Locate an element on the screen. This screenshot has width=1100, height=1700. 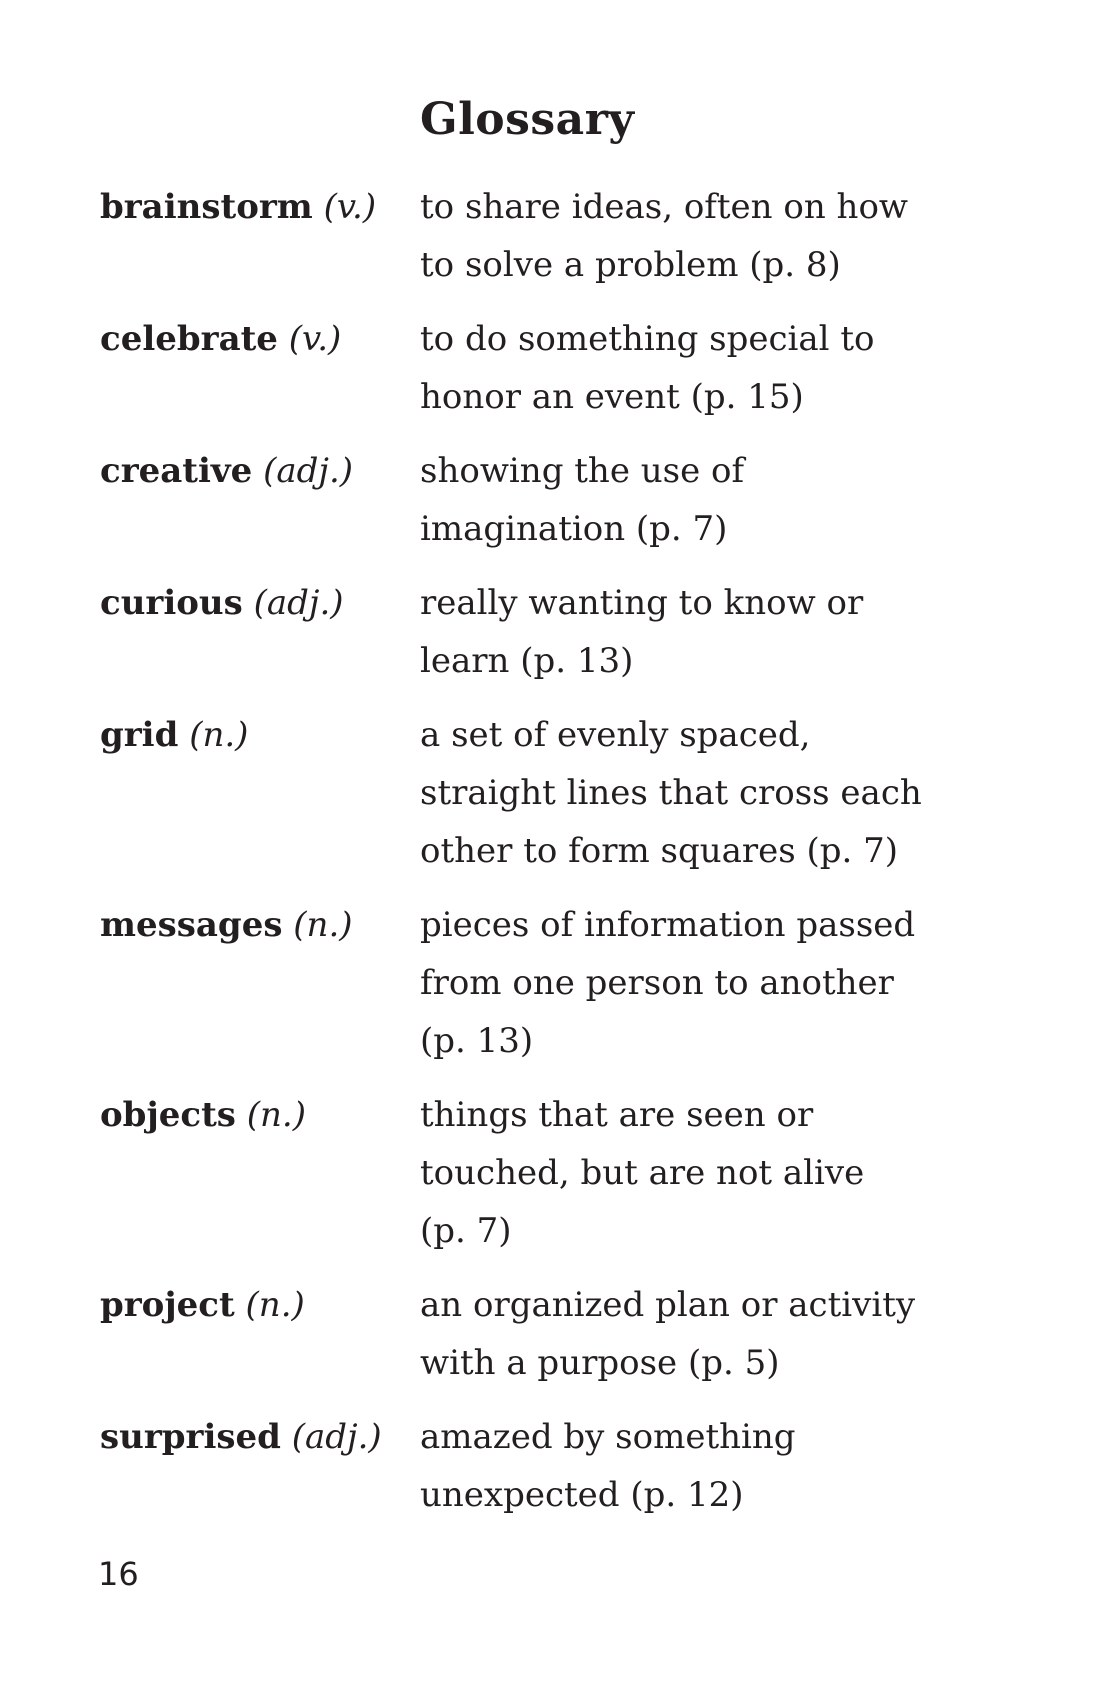
term-word: surprised is located at coordinates (190, 1437).